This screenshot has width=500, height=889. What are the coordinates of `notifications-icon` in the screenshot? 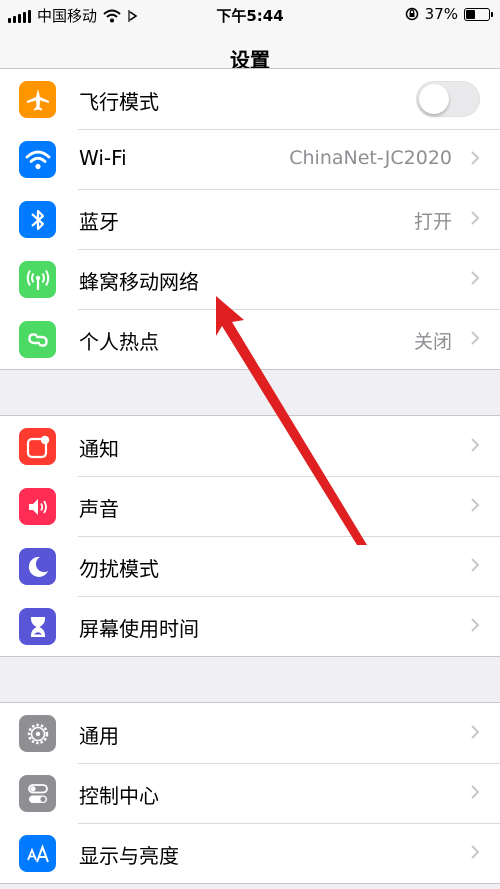 It's located at (37, 446).